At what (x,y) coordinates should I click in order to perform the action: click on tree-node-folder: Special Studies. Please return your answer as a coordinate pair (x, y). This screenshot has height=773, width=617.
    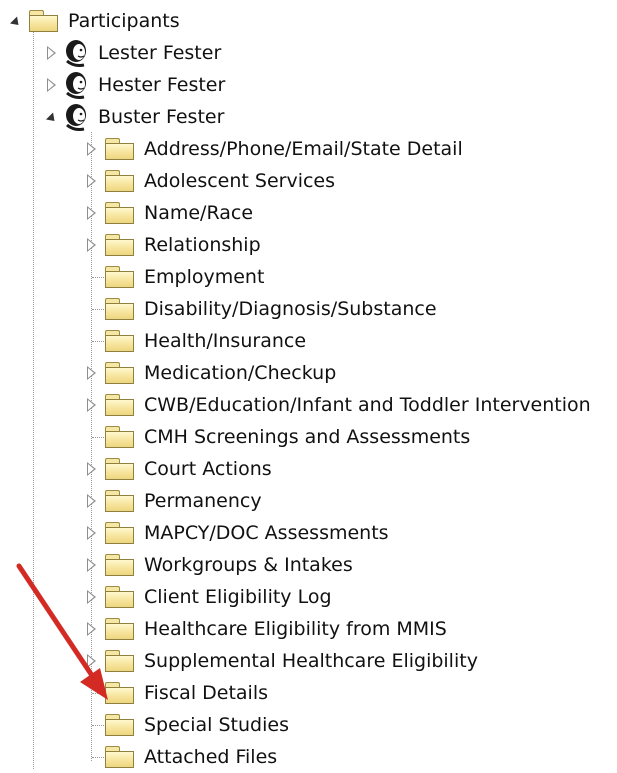
    Looking at the image, I should click on (186, 725).